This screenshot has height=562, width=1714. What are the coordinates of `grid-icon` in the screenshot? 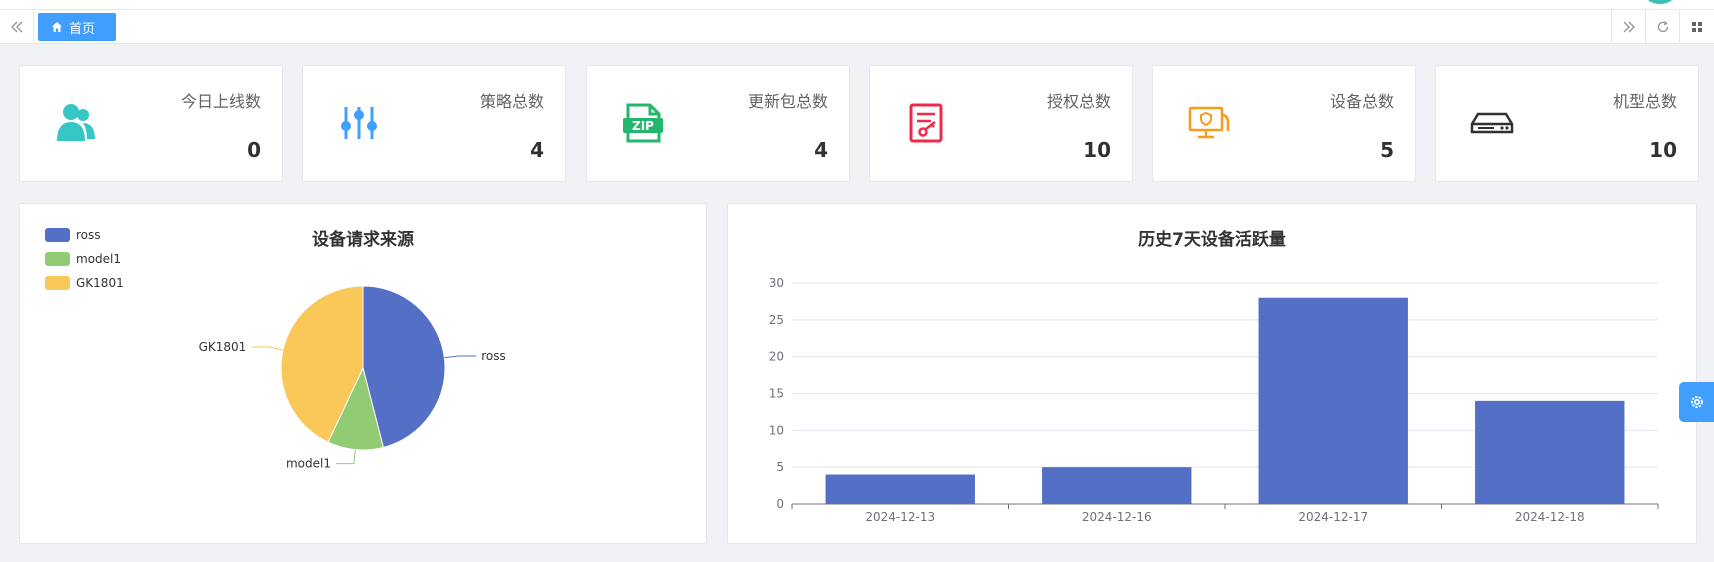 It's located at (1696, 27).